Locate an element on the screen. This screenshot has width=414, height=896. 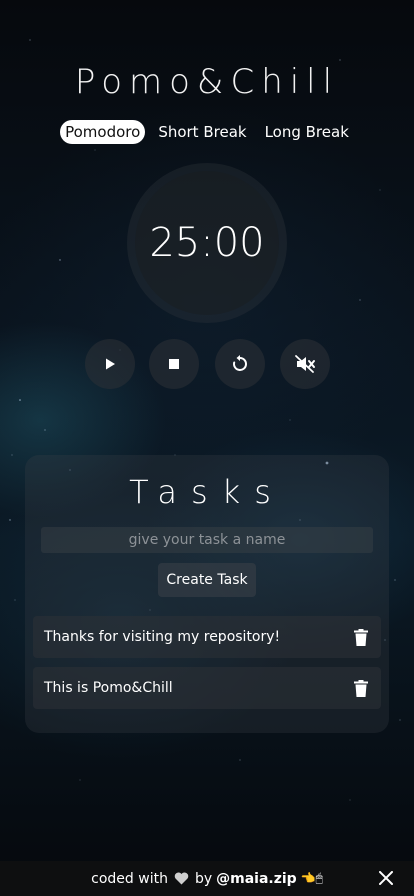
play-icon is located at coordinates (110, 364).